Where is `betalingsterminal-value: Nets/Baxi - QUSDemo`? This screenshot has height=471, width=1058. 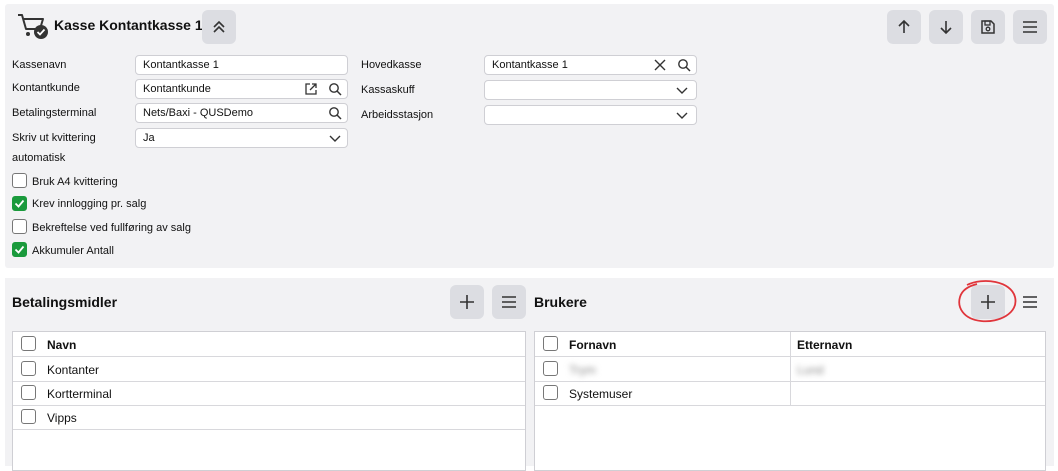
betalingsterminal-value: Nets/Baxi - QUSDemo is located at coordinates (198, 113).